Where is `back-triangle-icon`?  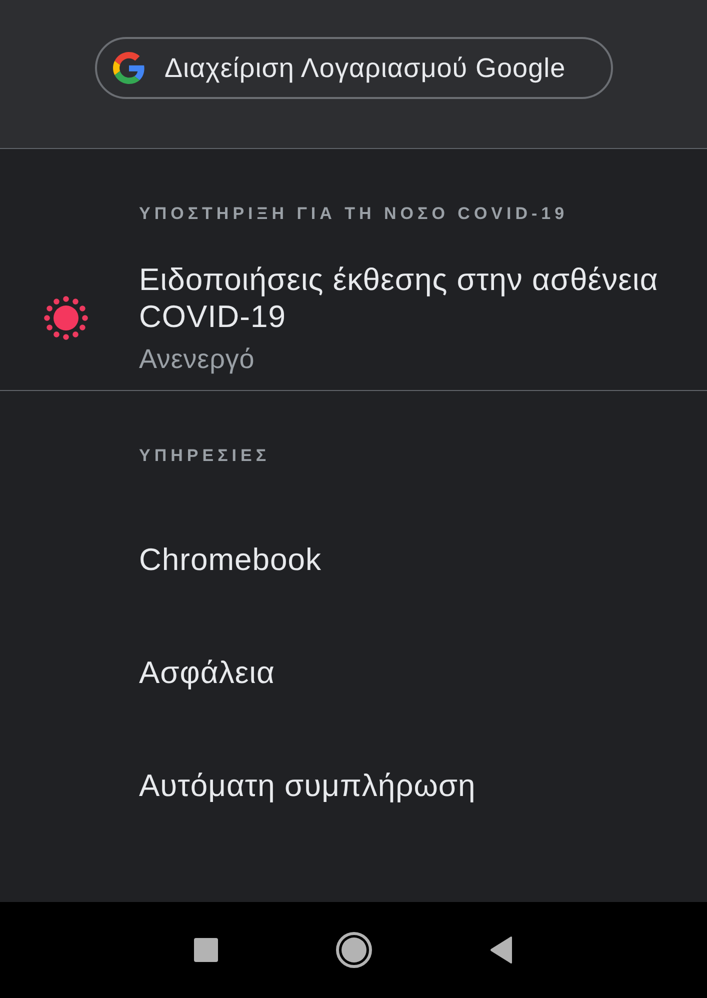 back-triangle-icon is located at coordinates (502, 950).